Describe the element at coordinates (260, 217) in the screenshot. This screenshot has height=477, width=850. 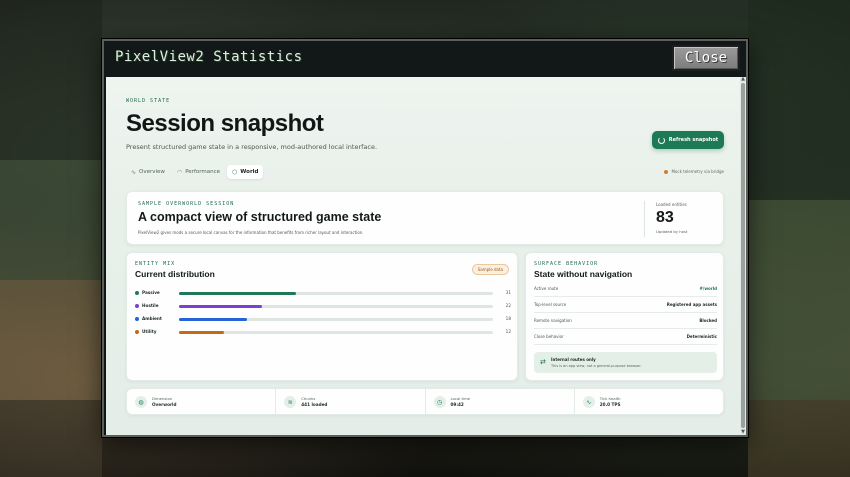
I see `overview-title: A compact view of structured game state` at that location.